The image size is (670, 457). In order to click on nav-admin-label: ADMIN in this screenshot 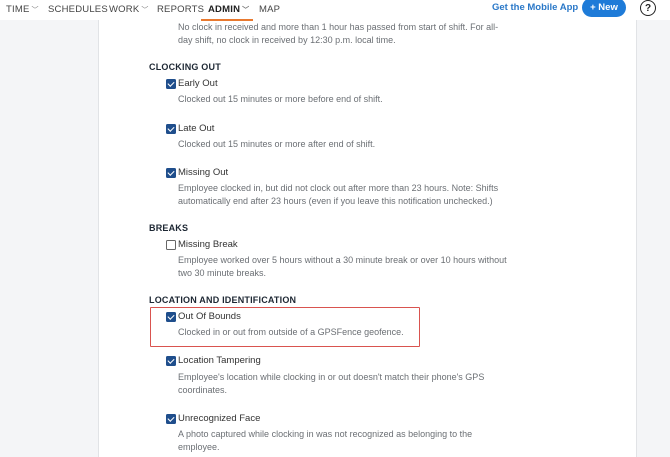, I will do `click(224, 9)`.